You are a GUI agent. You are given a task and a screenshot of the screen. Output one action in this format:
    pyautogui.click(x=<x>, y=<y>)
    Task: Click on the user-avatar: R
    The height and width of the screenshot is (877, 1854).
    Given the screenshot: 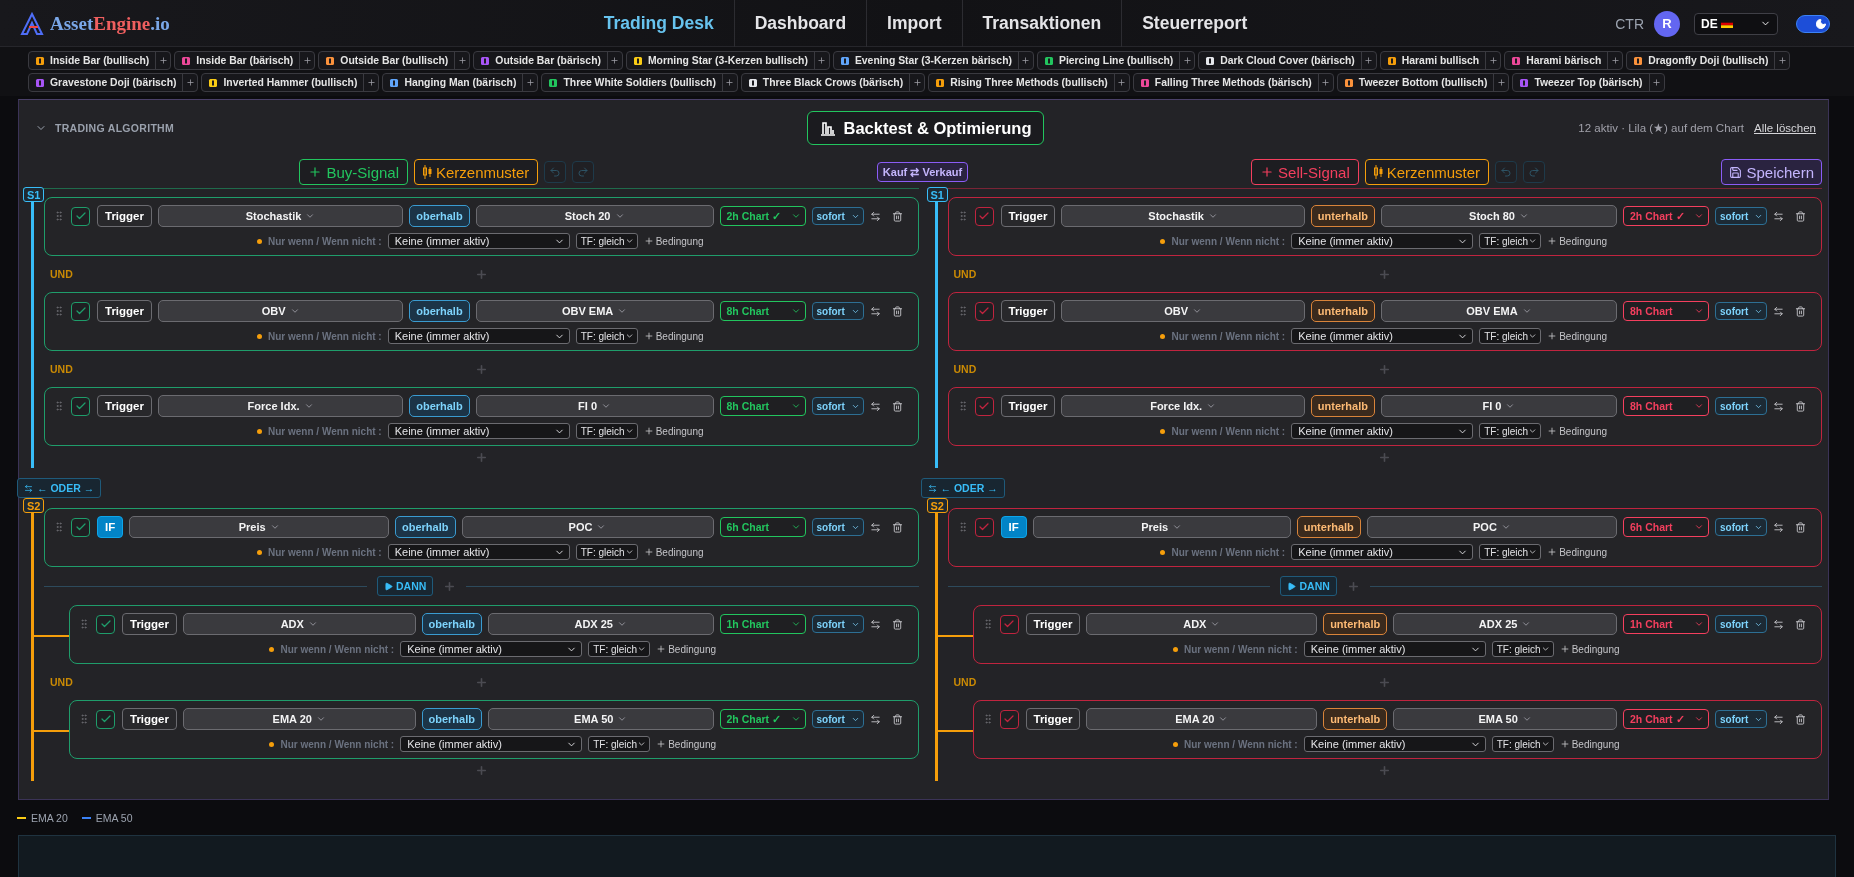 What is the action you would take?
    pyautogui.click(x=1667, y=23)
    